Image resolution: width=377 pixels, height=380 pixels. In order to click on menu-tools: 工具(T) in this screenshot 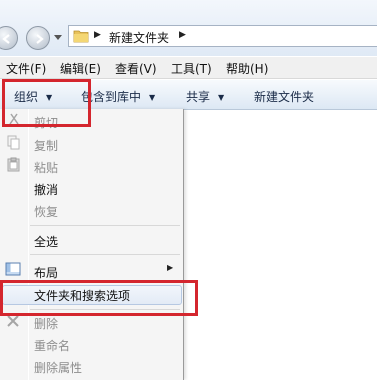, I will do `click(191, 68)`.